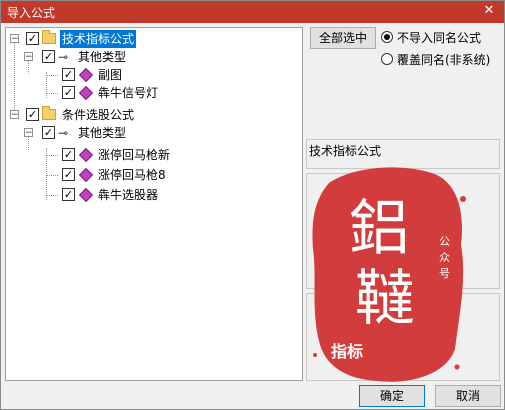 Image resolution: width=505 pixels, height=410 pixels. What do you see at coordinates (151, 115) in the screenshot?
I see `tree-node-stock-select: − ✓ 条件选股公式` at bounding box center [151, 115].